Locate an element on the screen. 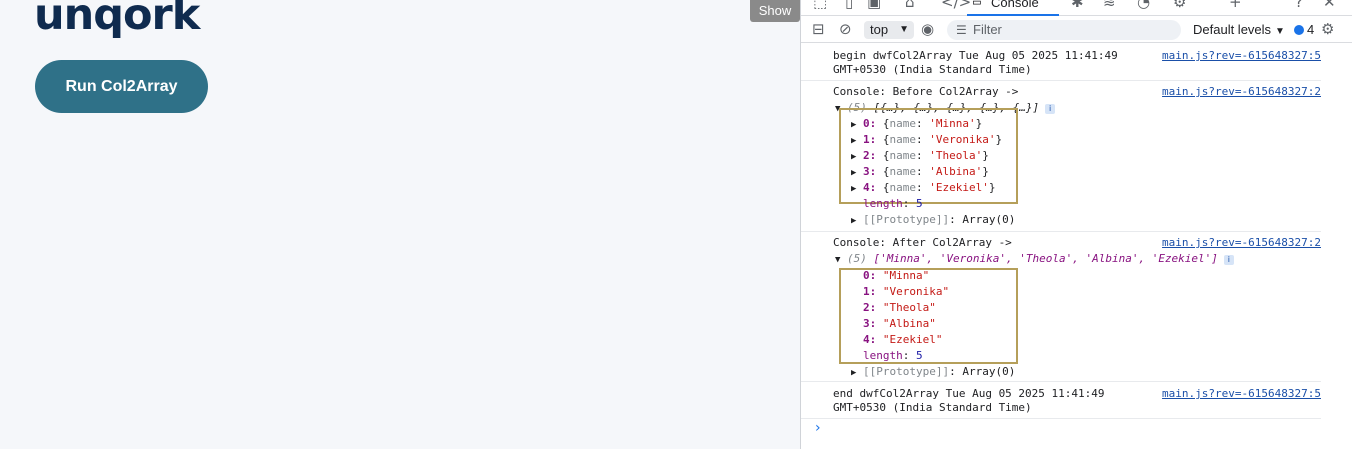 This screenshot has width=1352, height=449. array-item: ▶ 1: {name: 'Veronika'} is located at coordinates (926, 140).